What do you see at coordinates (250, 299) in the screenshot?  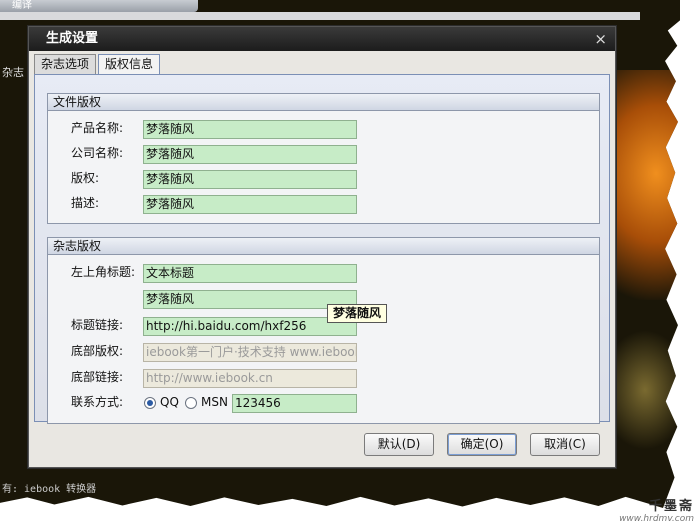 I see `corner-title-field-2: 梦落随风` at bounding box center [250, 299].